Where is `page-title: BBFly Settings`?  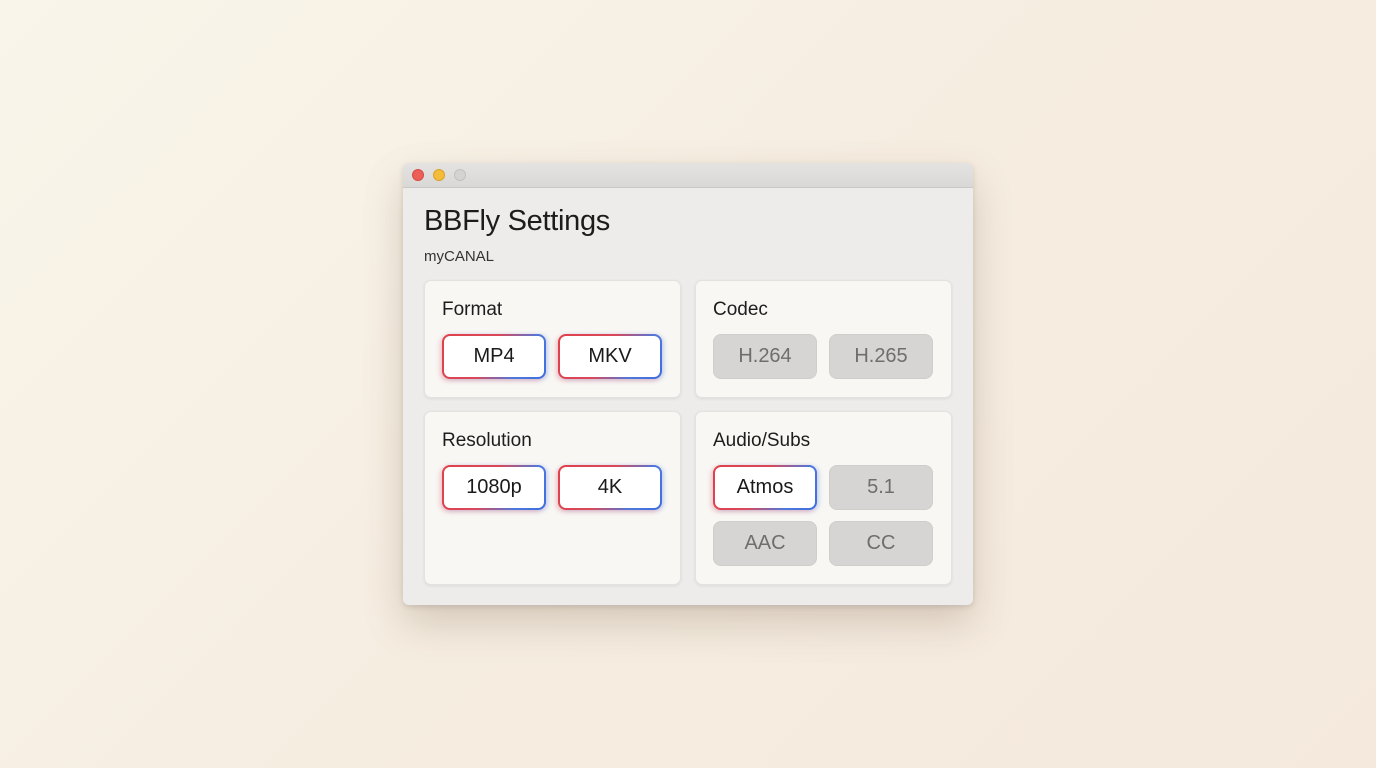
page-title: BBFly Settings is located at coordinates (517, 221).